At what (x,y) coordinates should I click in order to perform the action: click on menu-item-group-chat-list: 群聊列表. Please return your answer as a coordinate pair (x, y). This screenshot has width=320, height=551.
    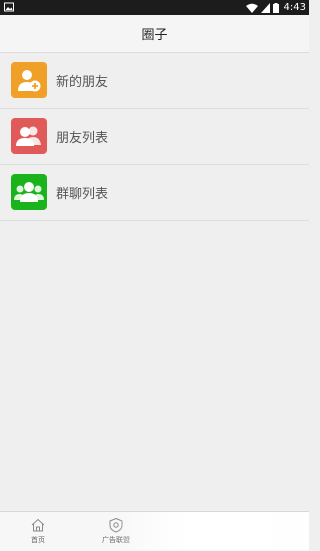
    Looking at the image, I should click on (154, 193).